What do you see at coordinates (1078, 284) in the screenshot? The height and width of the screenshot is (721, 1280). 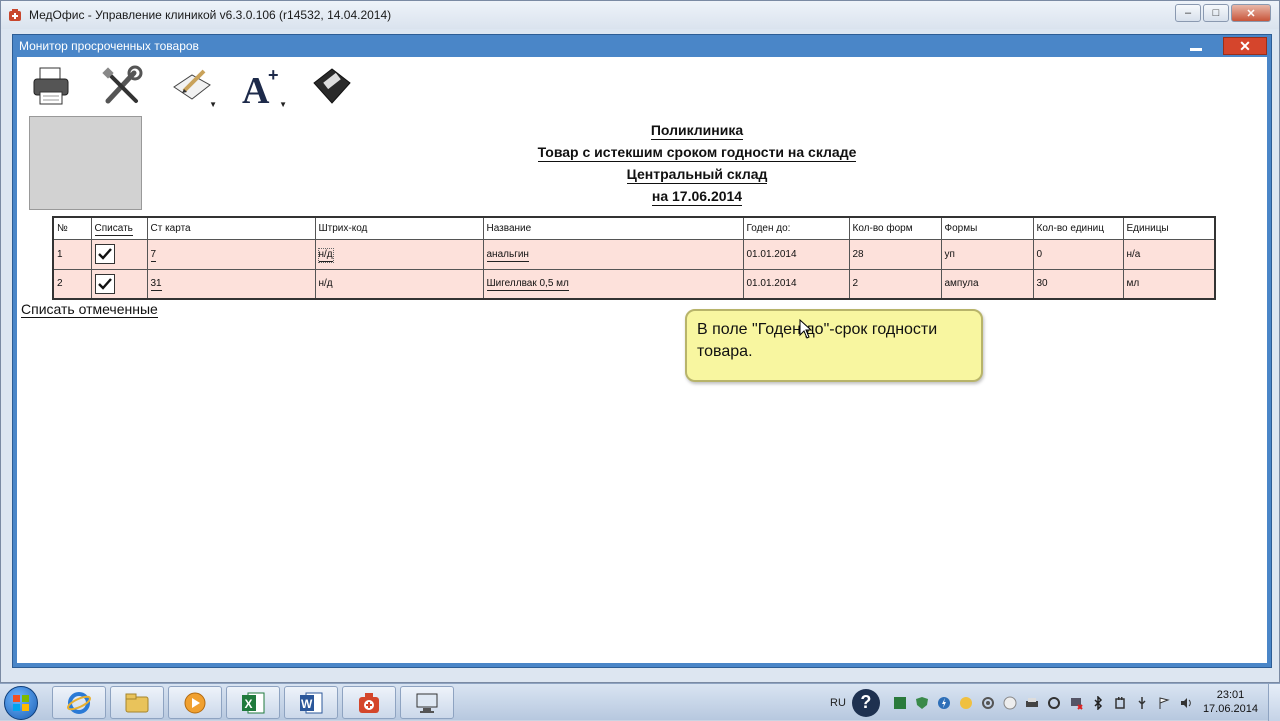 I see `cell-units-qty: 30` at bounding box center [1078, 284].